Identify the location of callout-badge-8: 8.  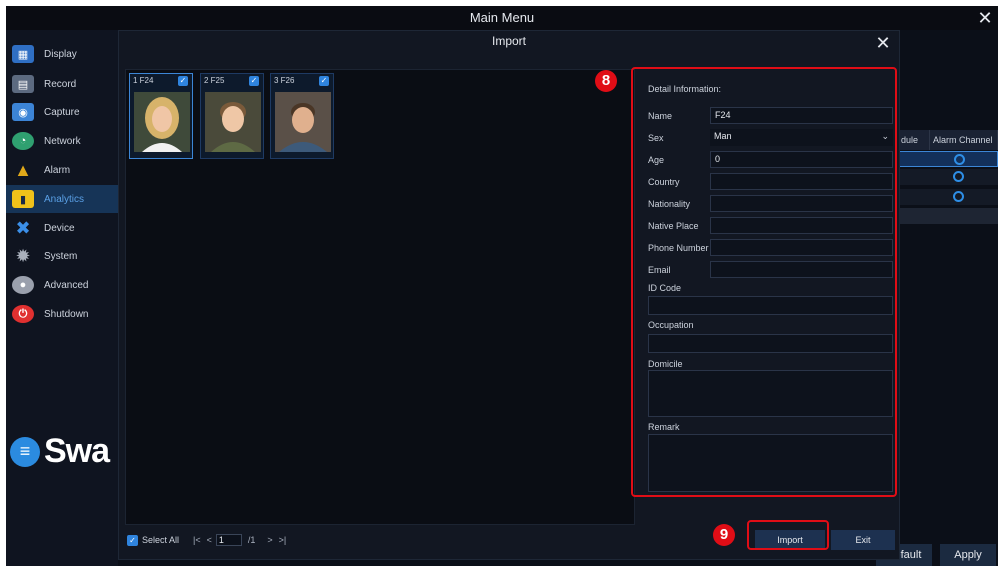
(606, 81).